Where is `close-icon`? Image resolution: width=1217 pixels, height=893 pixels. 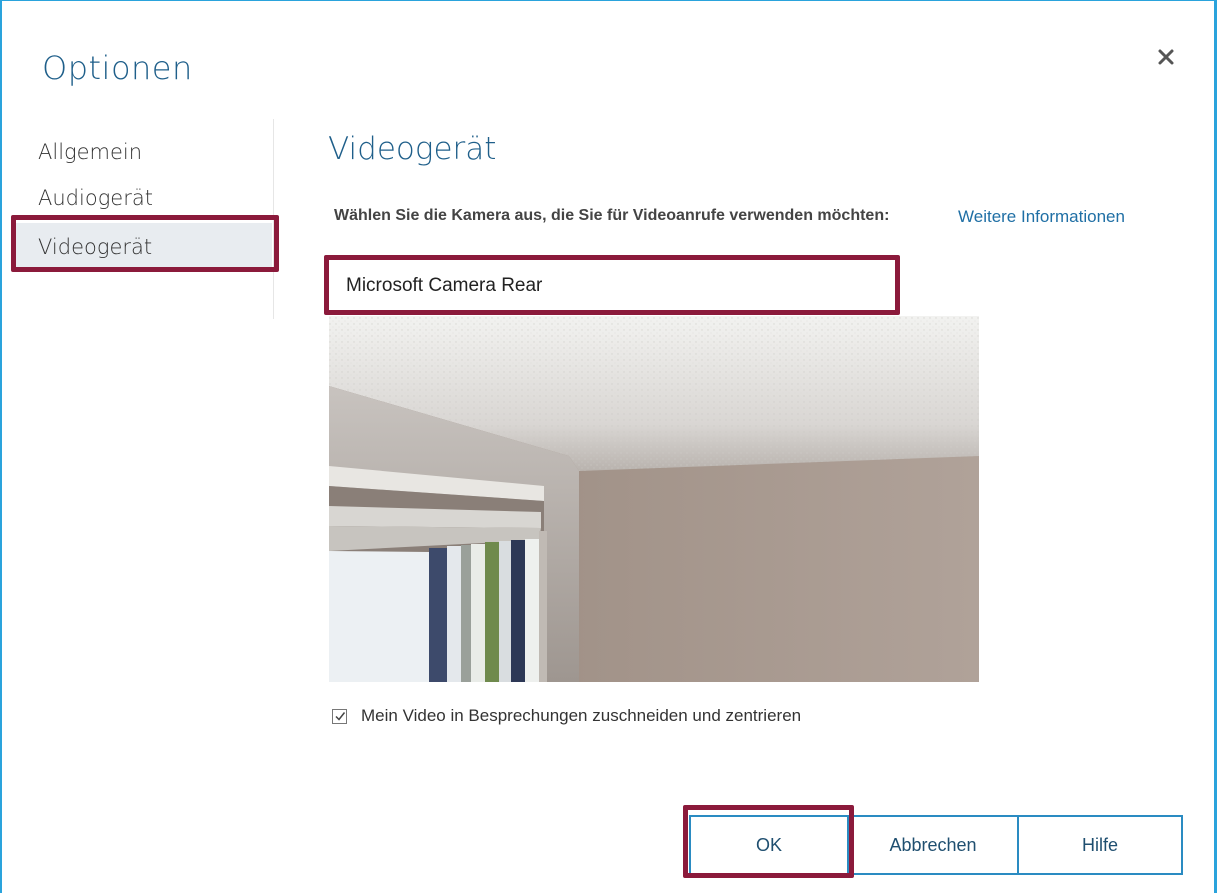 close-icon is located at coordinates (1166, 57).